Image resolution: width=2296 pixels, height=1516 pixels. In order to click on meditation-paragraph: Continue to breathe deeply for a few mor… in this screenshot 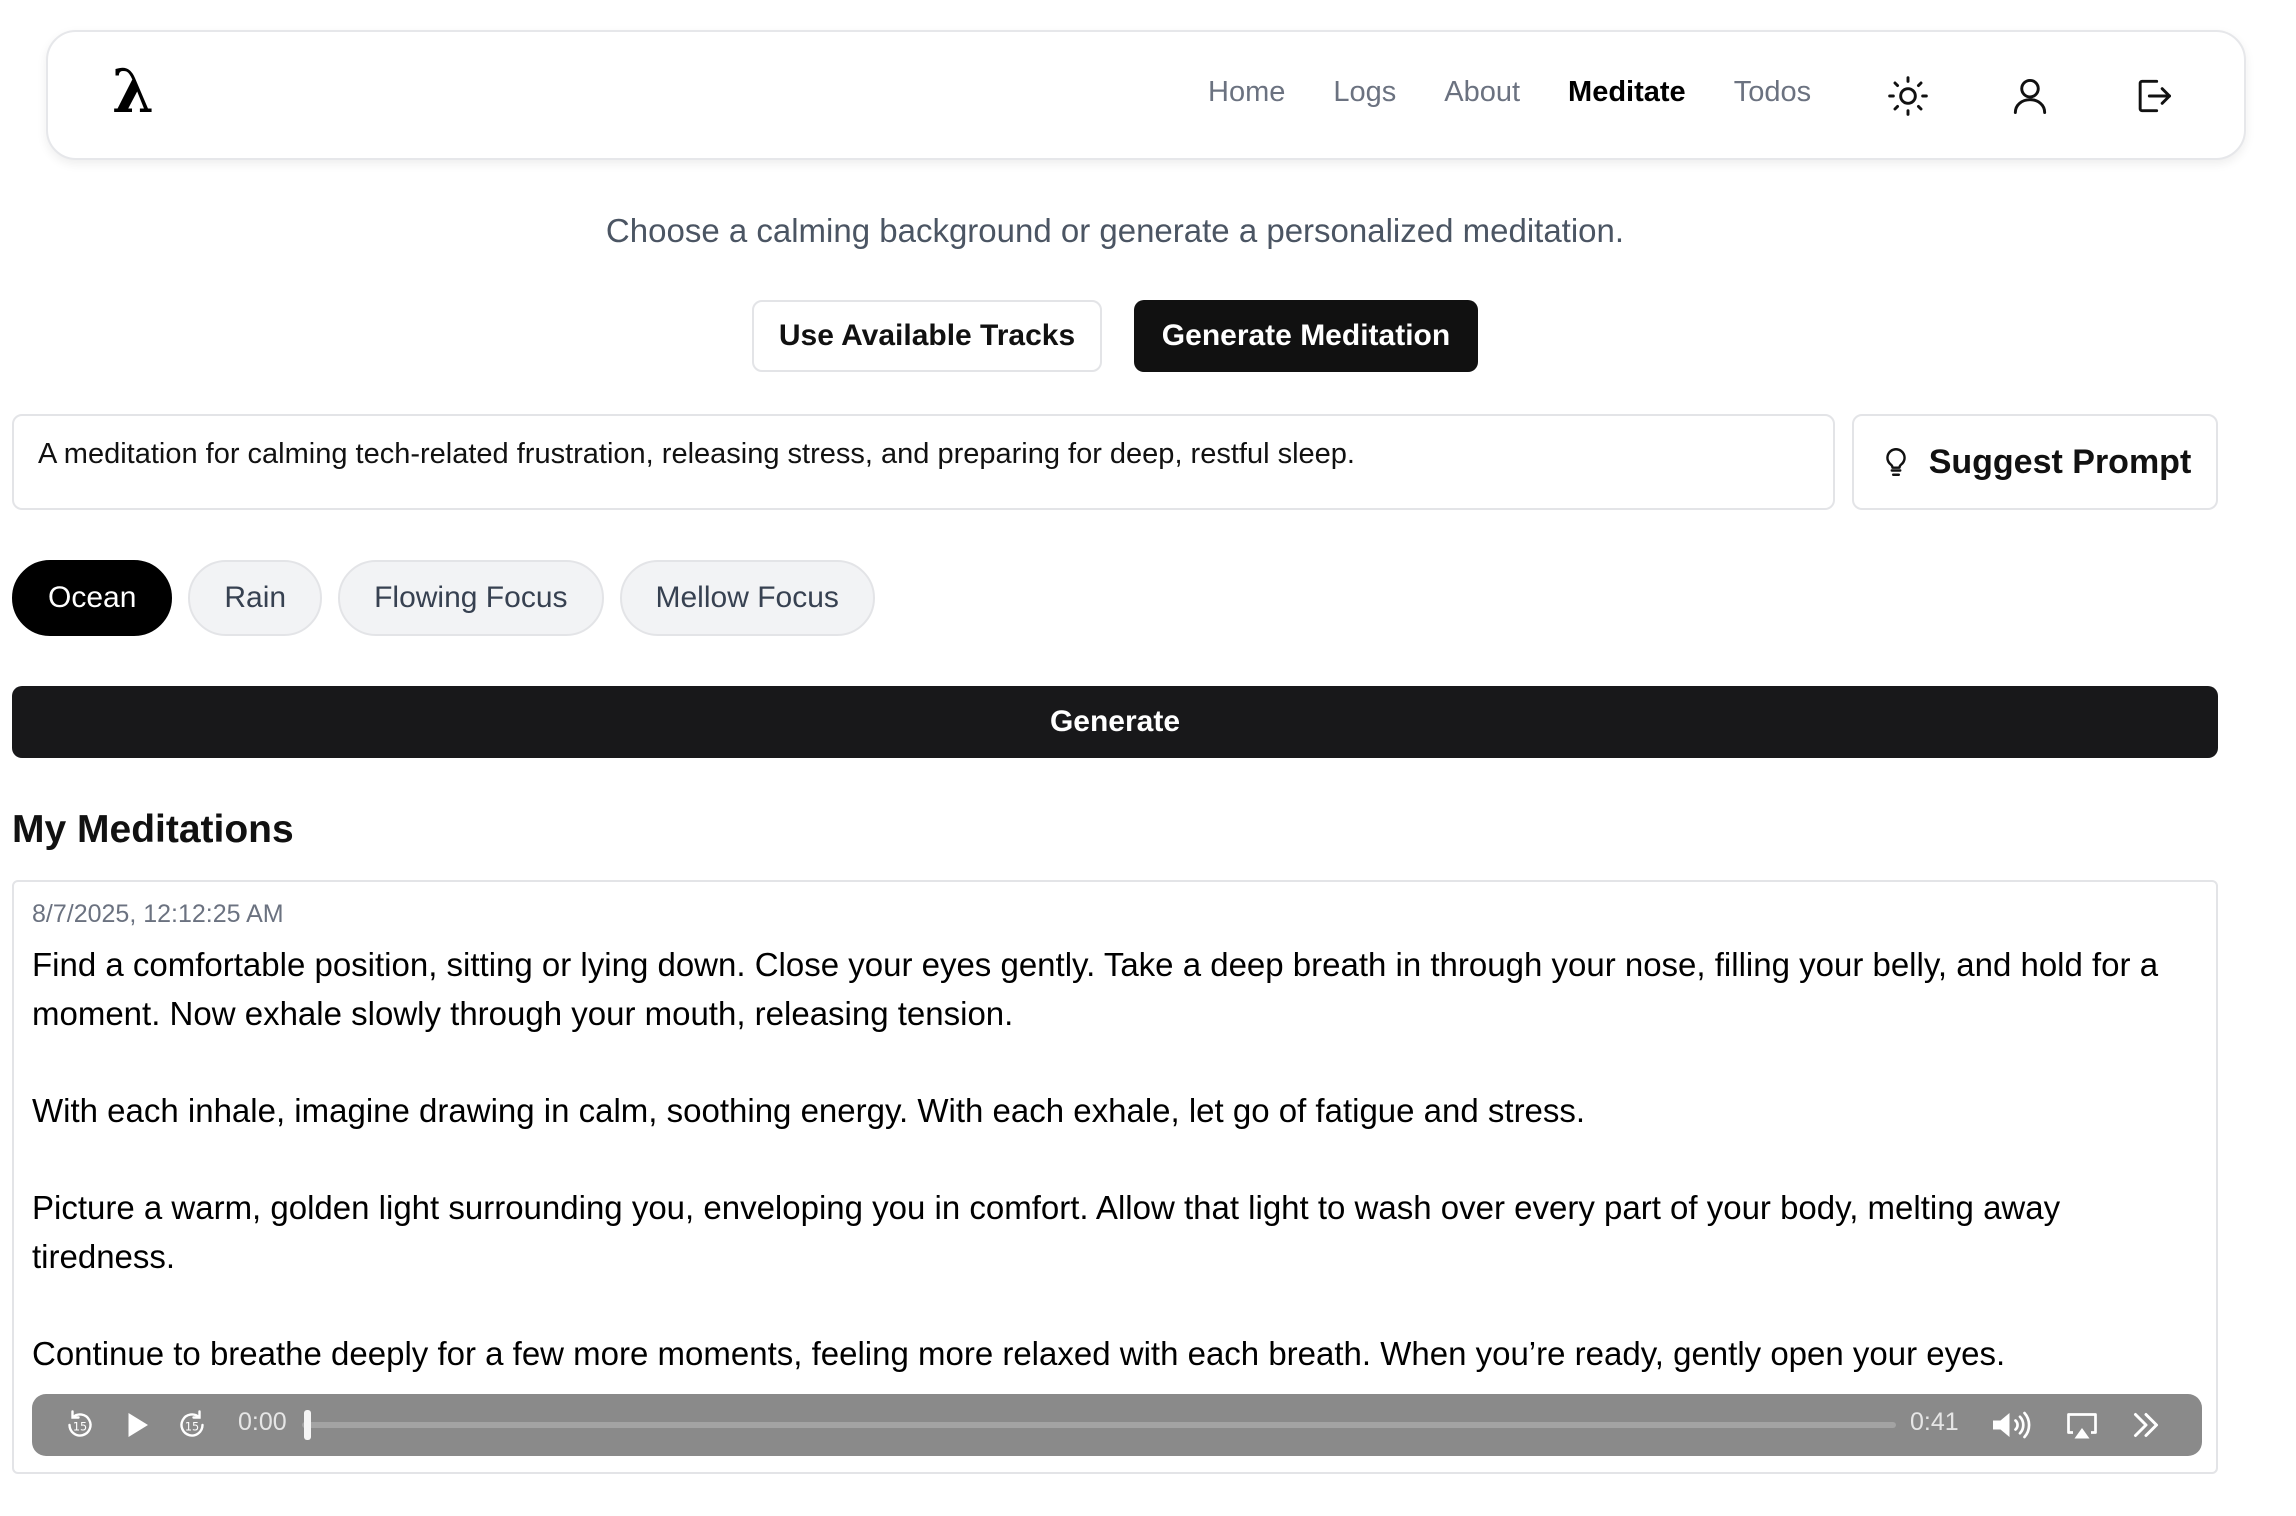, I will do `click(1019, 1353)`.